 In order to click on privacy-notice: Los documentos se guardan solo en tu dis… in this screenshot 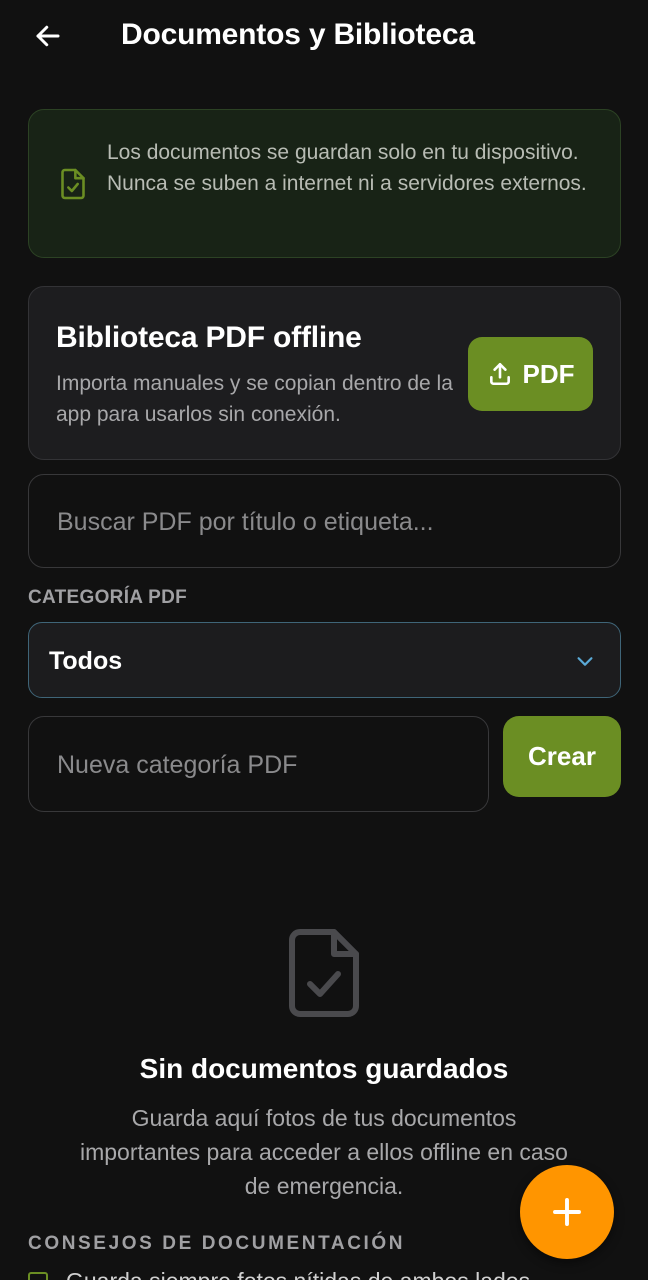, I will do `click(324, 183)`.